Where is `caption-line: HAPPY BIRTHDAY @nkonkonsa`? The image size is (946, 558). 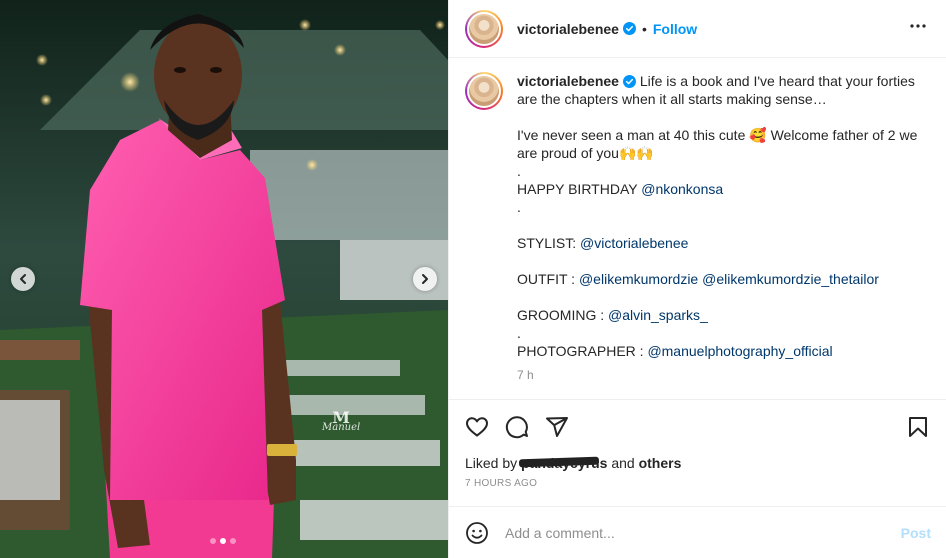
caption-line: HAPPY BIRTHDAY @nkonkonsa is located at coordinates (620, 189).